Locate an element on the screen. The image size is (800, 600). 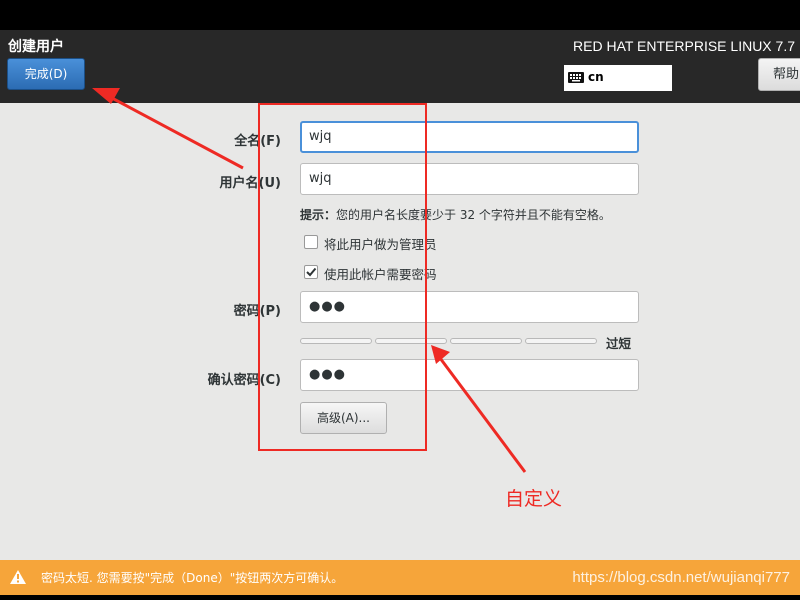
keyboard-icon is located at coordinates (576, 79).